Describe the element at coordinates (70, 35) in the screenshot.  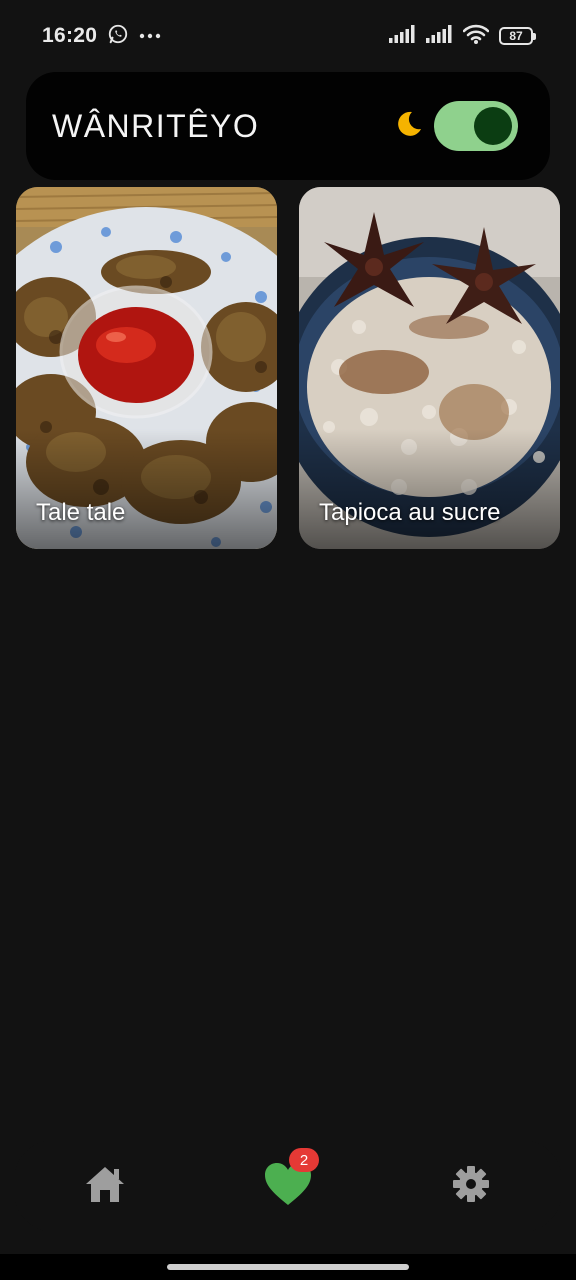
I see `status-time: 16:20` at that location.